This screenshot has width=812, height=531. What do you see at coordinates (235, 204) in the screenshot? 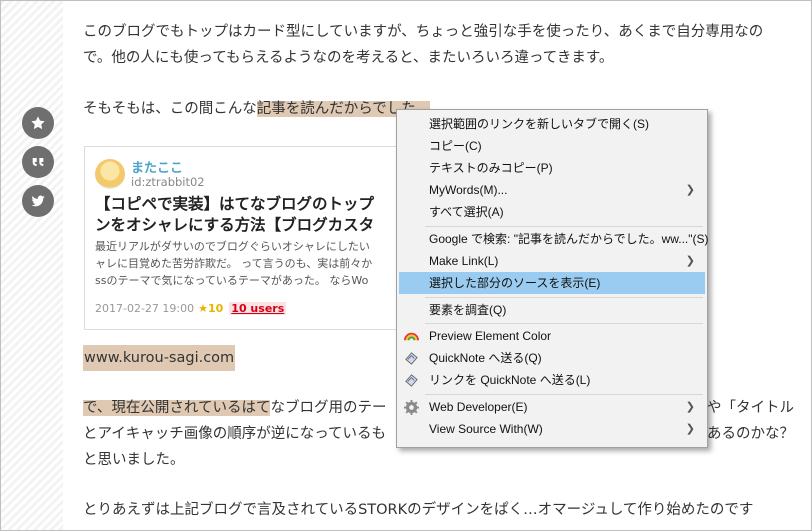
I see `card-title-line: 【コピペで実装】はてなブログのトップ` at bounding box center [235, 204].